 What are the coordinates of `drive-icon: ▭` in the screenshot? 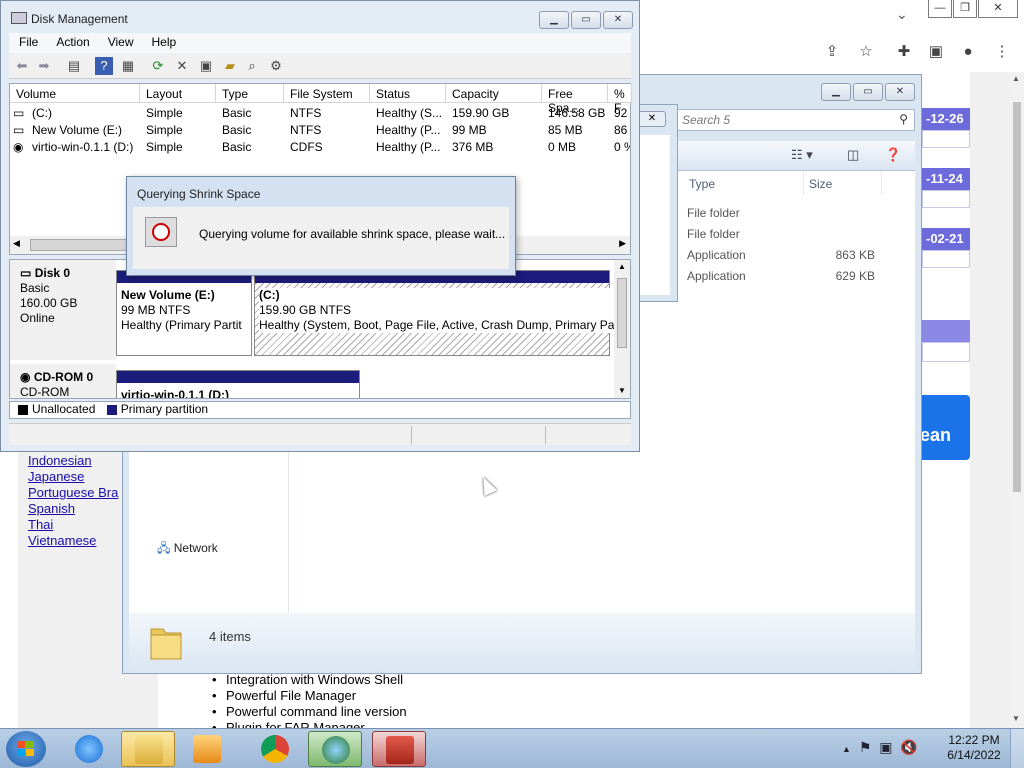 It's located at (19, 113).